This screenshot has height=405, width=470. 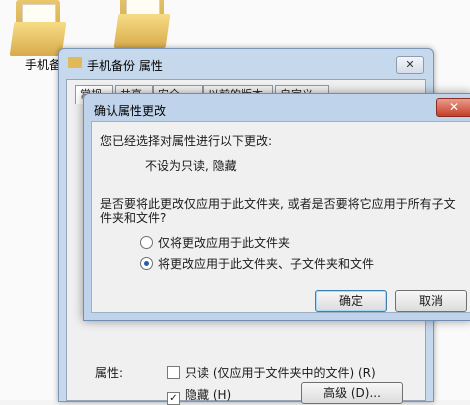 What do you see at coordinates (173, 372) in the screenshot?
I see `readonly-checkbox` at bounding box center [173, 372].